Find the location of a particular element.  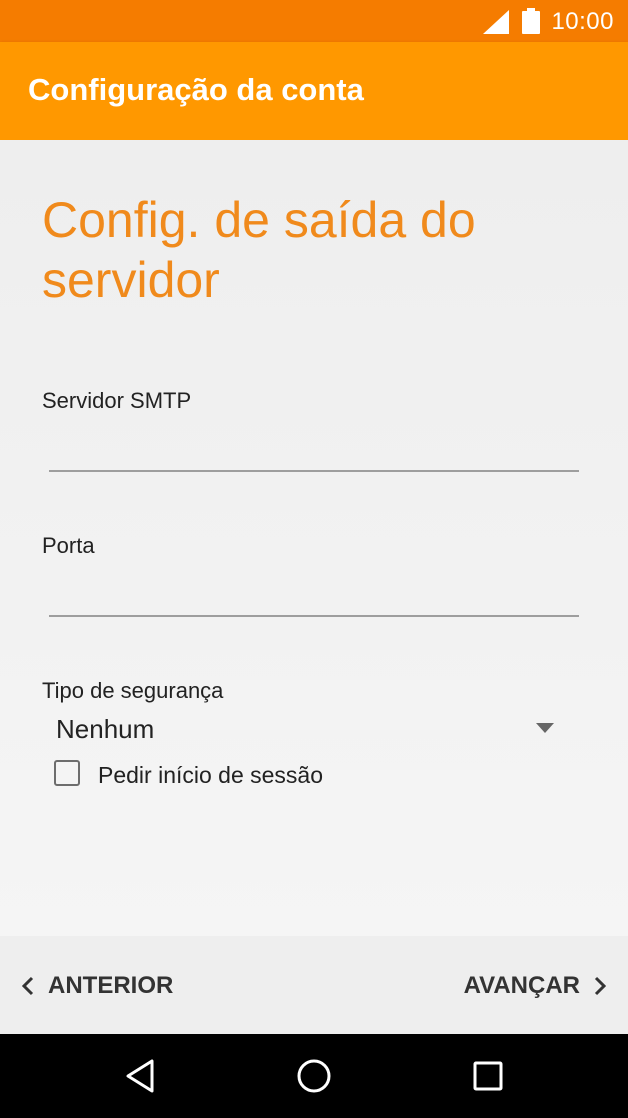

previous-button: ANTERIOR is located at coordinates (97, 986).